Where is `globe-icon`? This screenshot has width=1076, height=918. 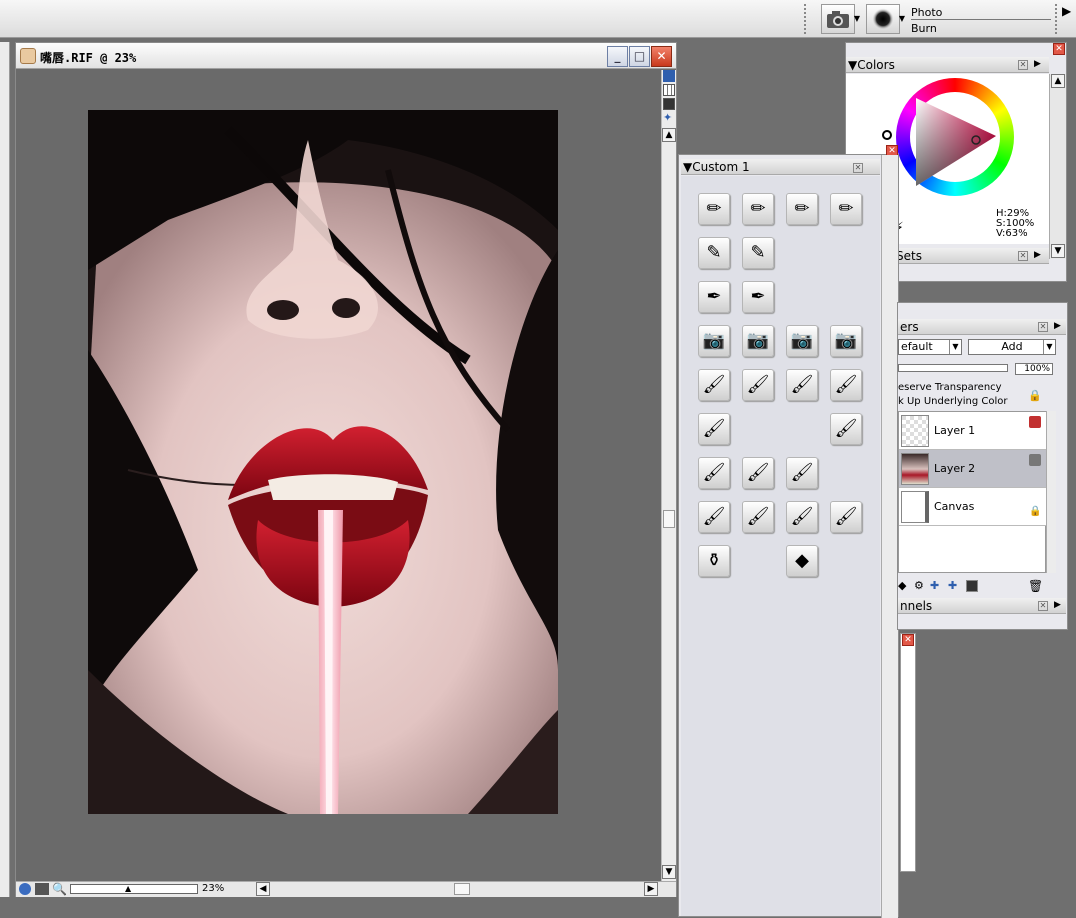 globe-icon is located at coordinates (25, 889).